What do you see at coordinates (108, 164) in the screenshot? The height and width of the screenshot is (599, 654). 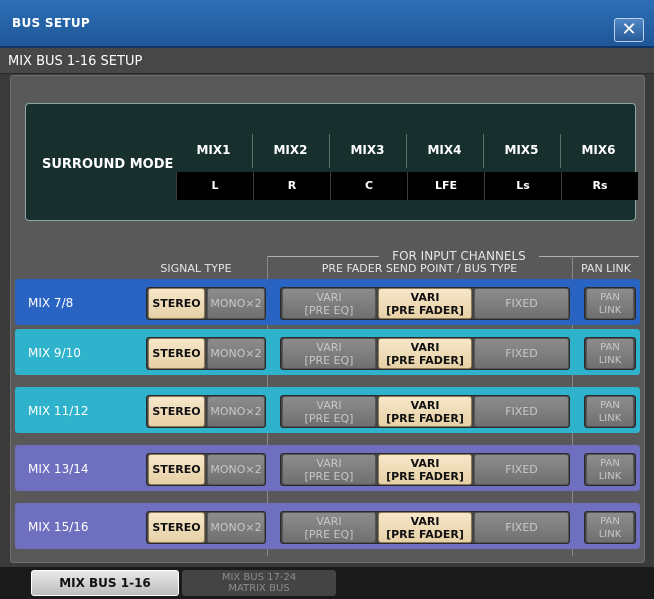 I see `surround-mode-label: SURROUND MODE` at bounding box center [108, 164].